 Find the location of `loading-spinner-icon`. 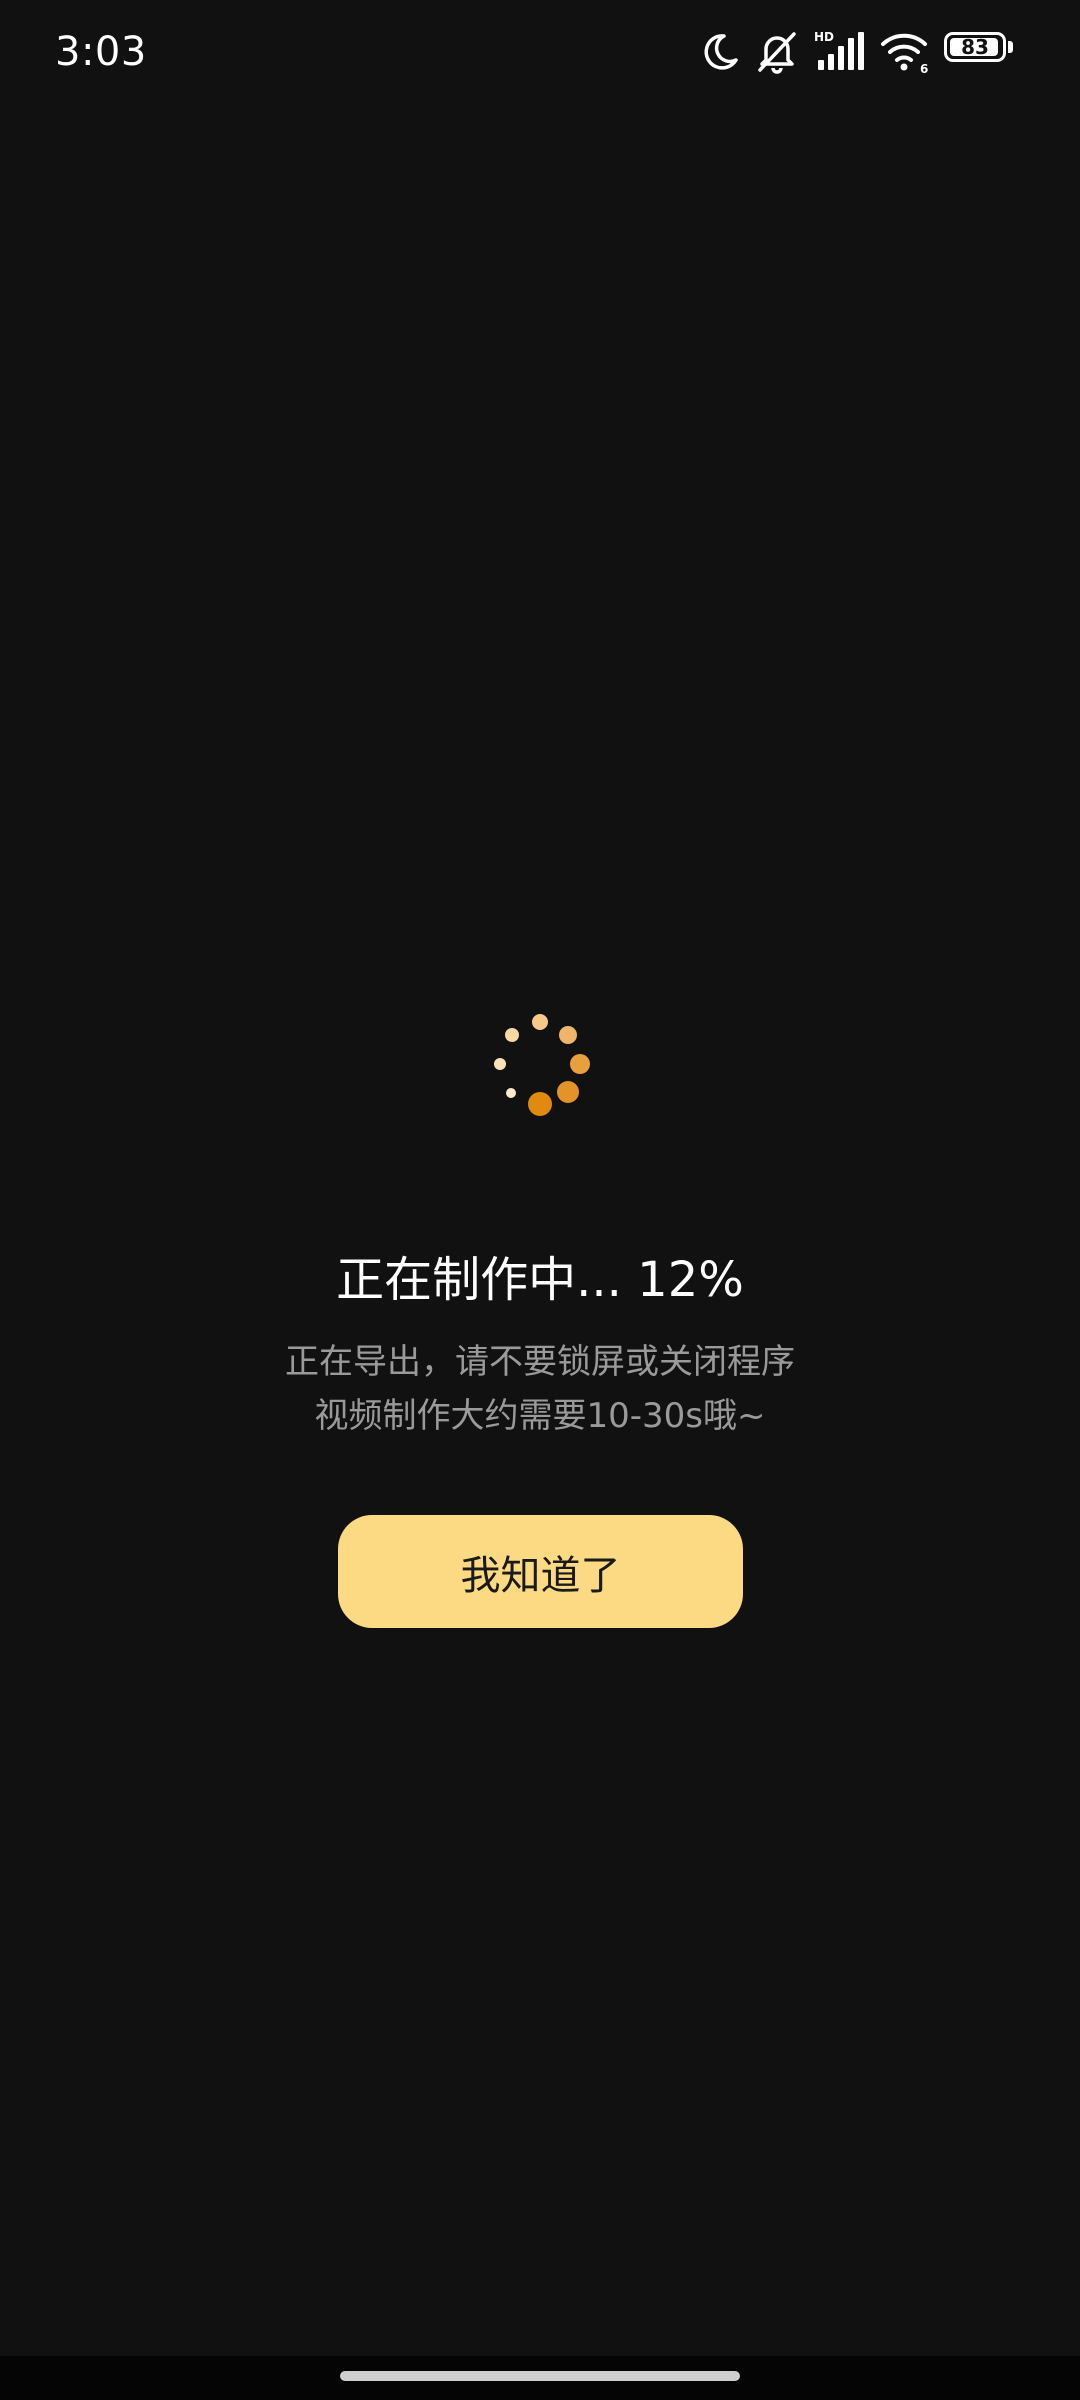

loading-spinner-icon is located at coordinates (540, 1060).